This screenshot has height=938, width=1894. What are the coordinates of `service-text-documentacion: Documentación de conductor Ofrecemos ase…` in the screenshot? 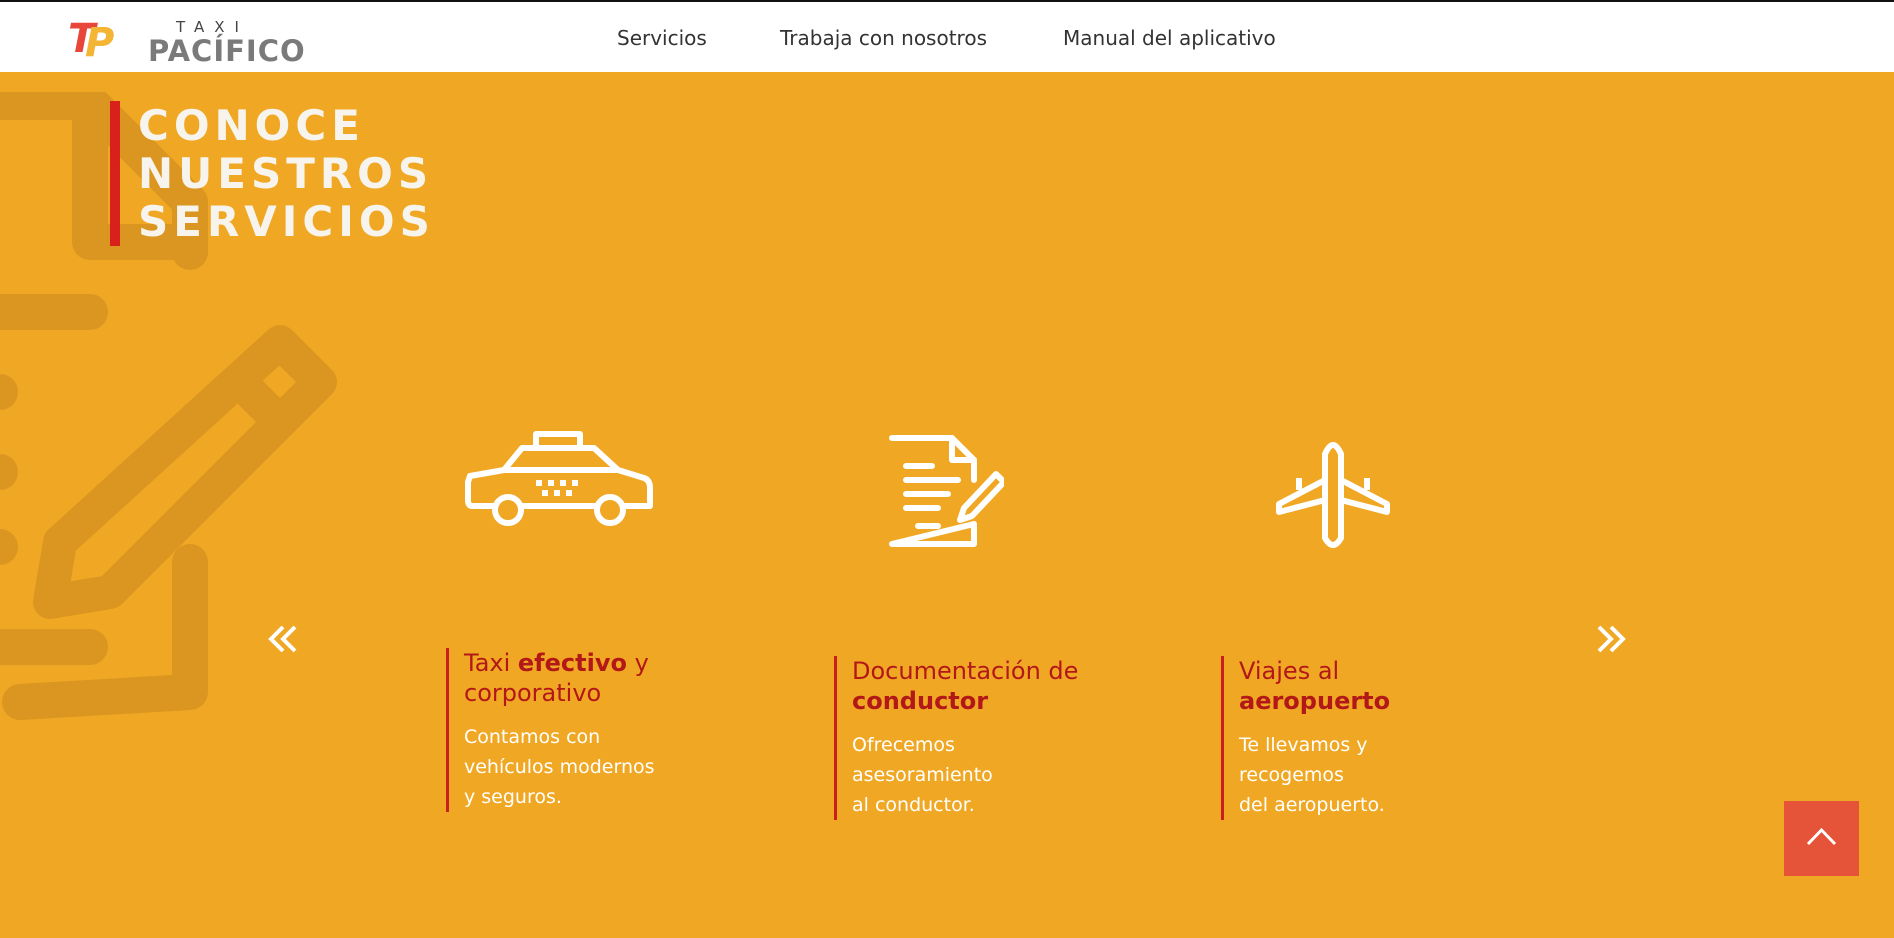 It's located at (968, 738).